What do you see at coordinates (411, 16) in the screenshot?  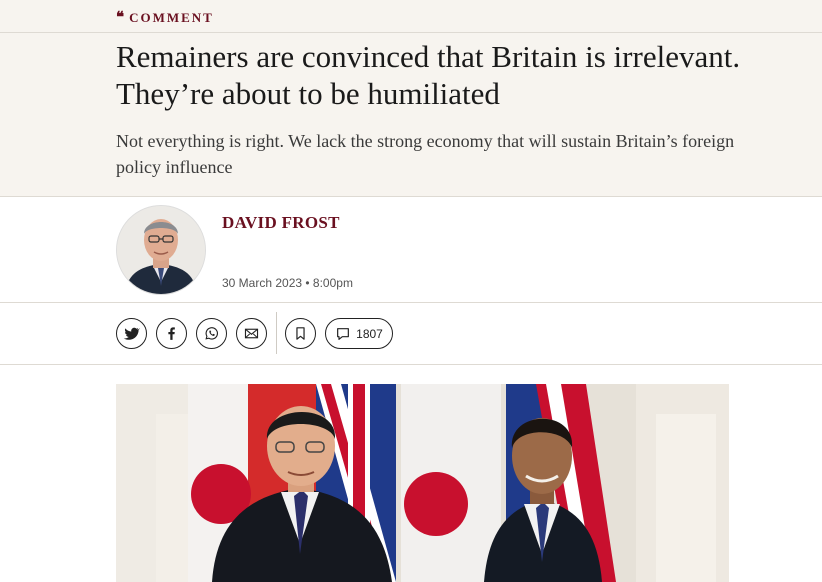 I see `section-bar: ❝ COMMENT` at bounding box center [411, 16].